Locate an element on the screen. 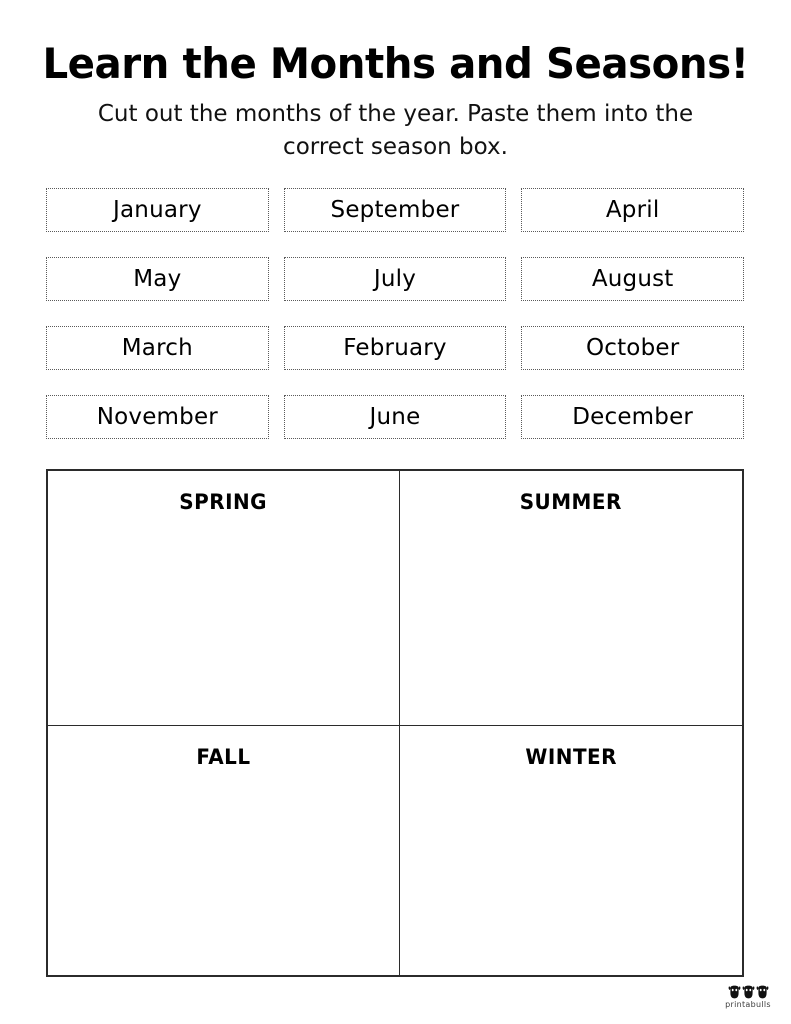  month-card-label: January is located at coordinates (157, 210).